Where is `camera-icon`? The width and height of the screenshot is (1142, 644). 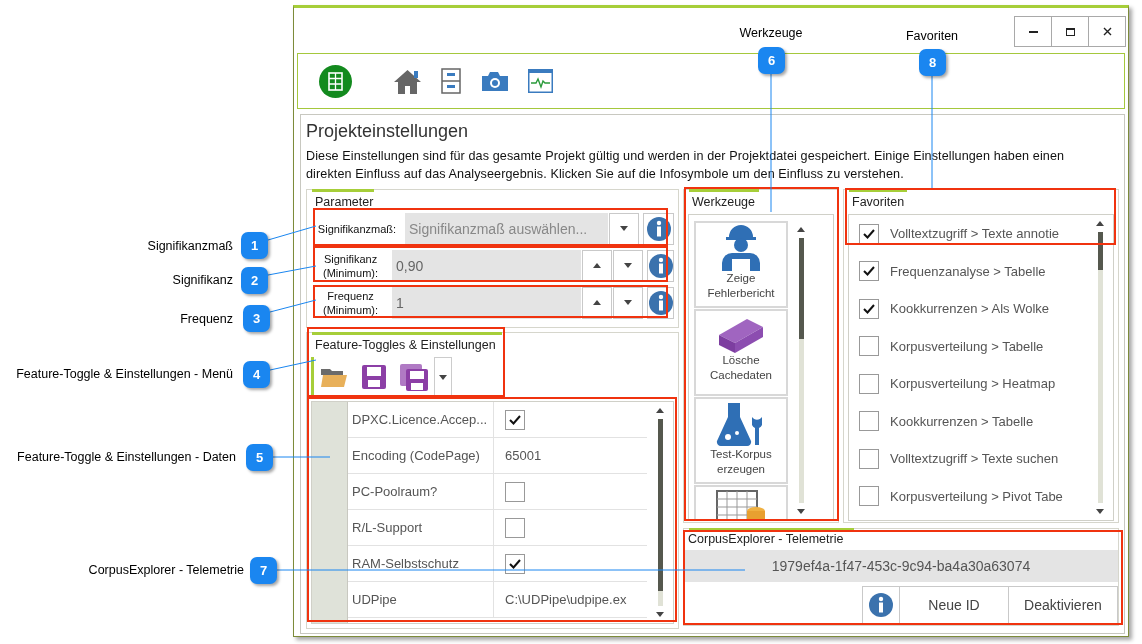 camera-icon is located at coordinates (495, 81).